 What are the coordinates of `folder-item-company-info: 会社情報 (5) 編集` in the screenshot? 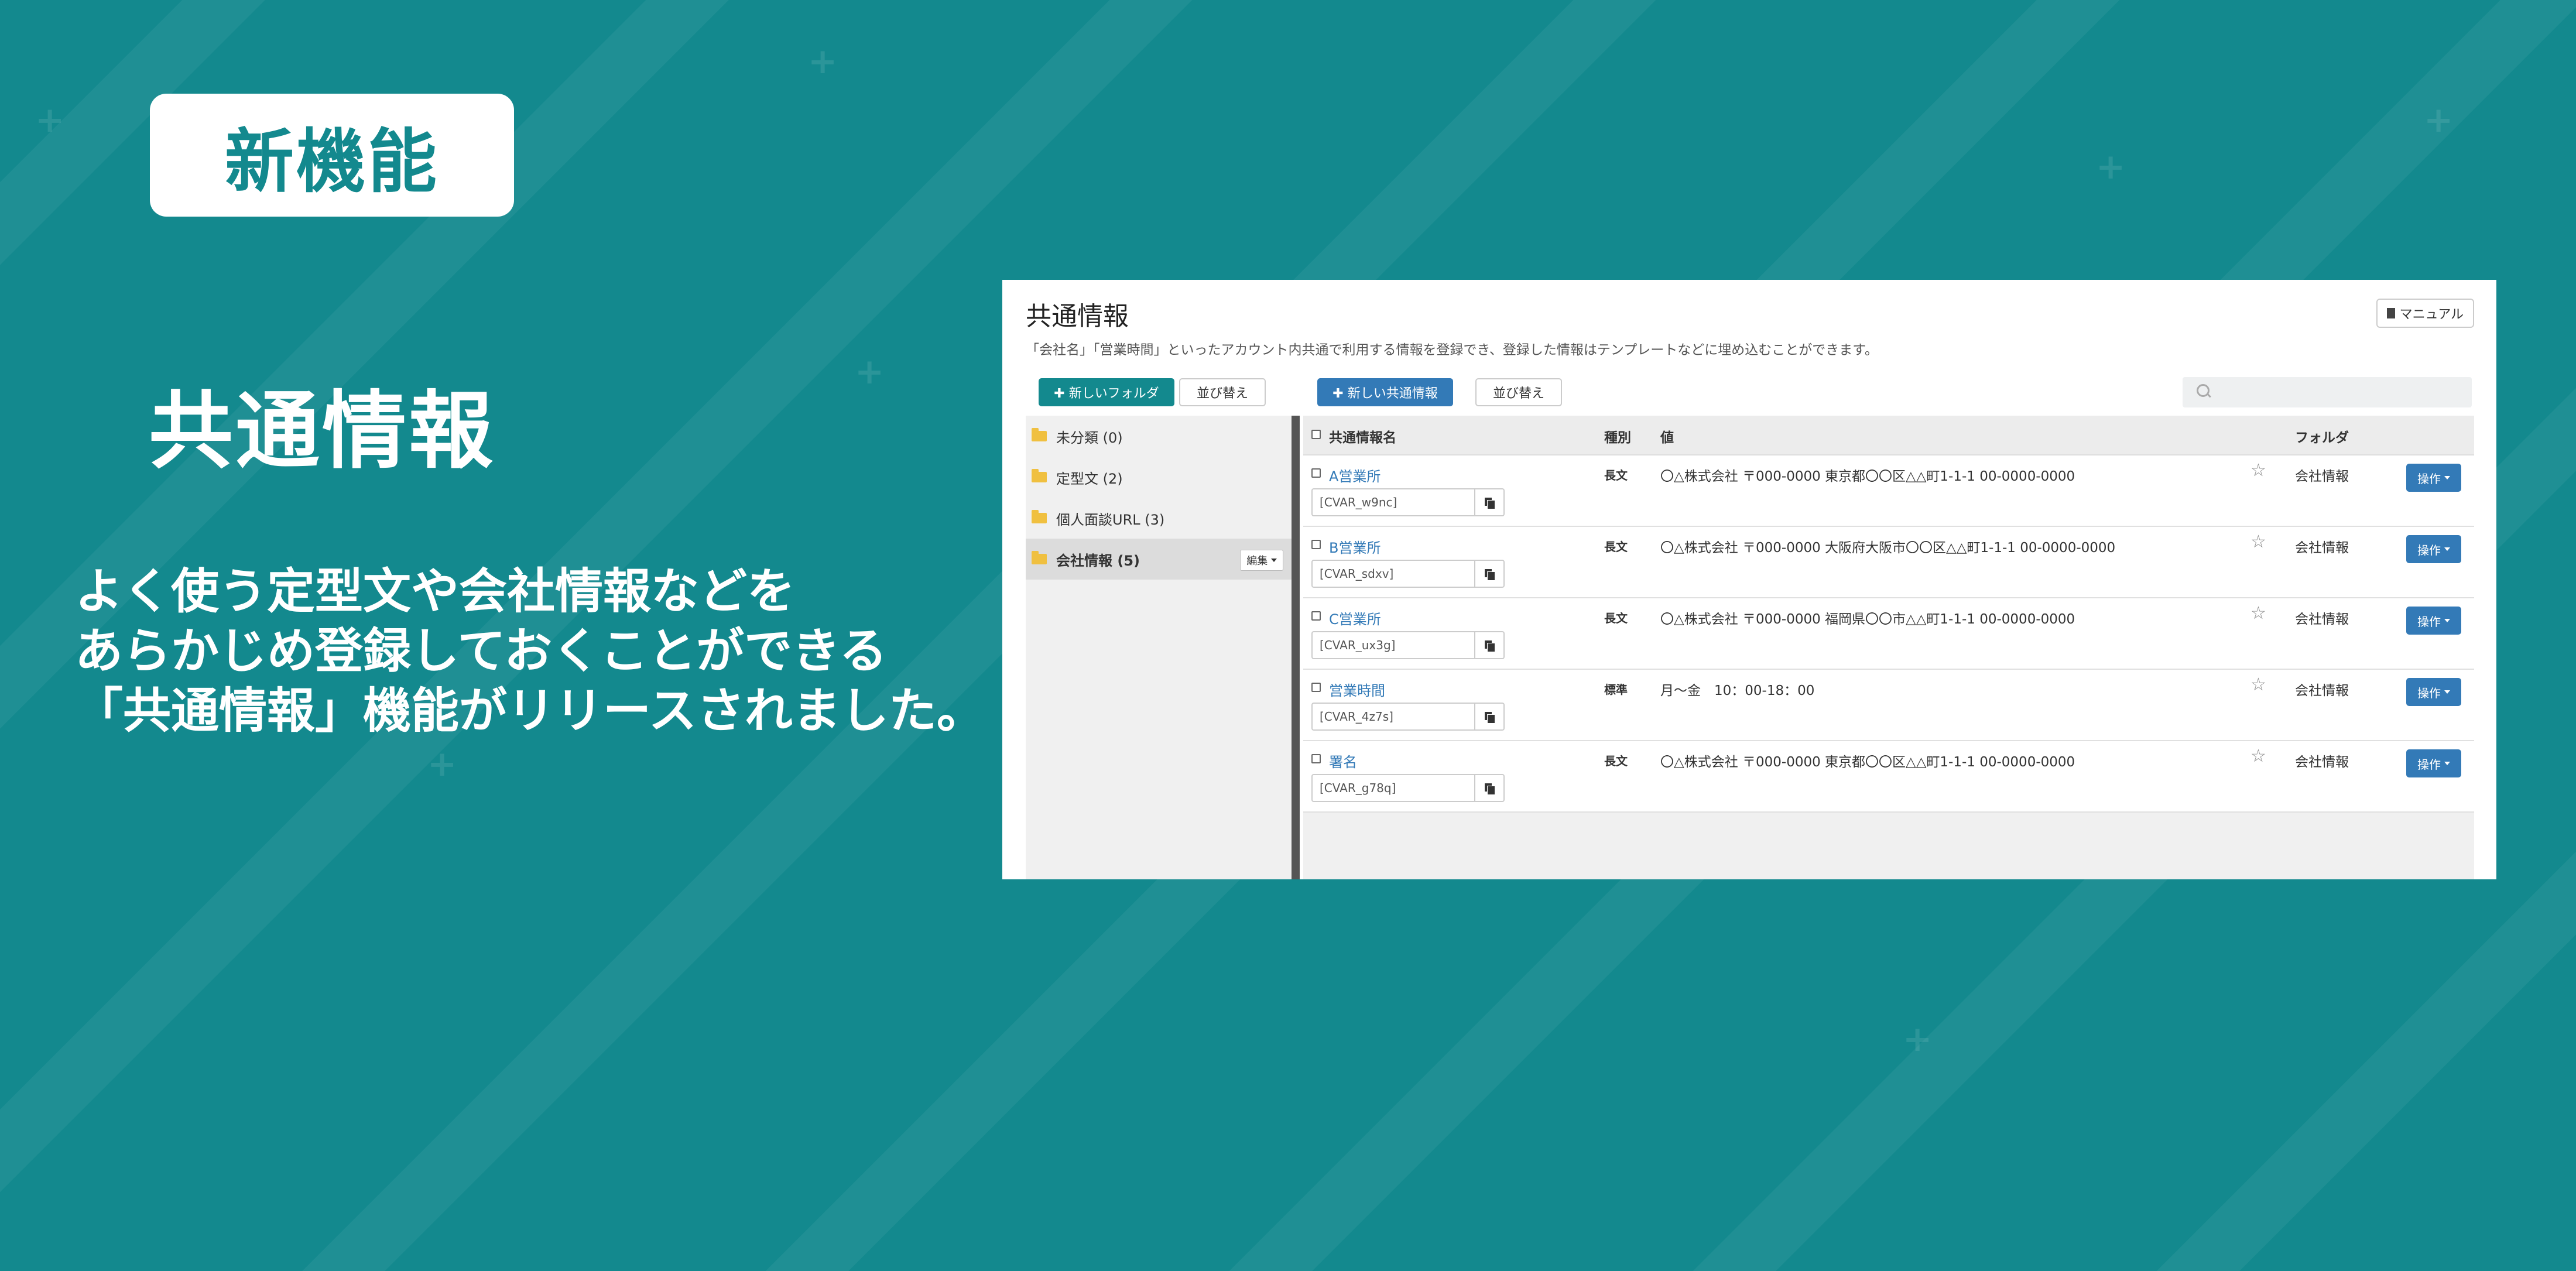 It's located at (1159, 559).